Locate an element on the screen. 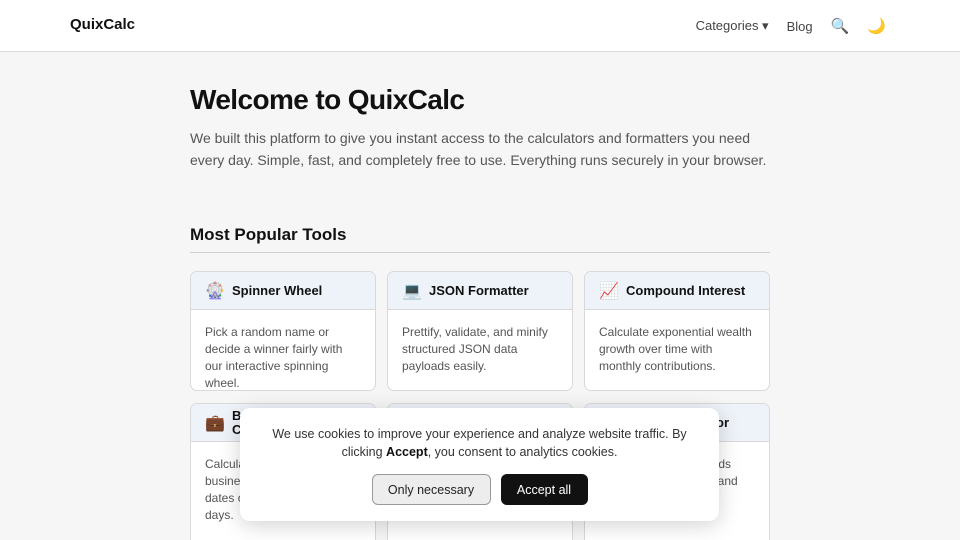 Image resolution: width=960 pixels, height=540 pixels. card-header: 💻 JSON Formatter is located at coordinates (480, 291).